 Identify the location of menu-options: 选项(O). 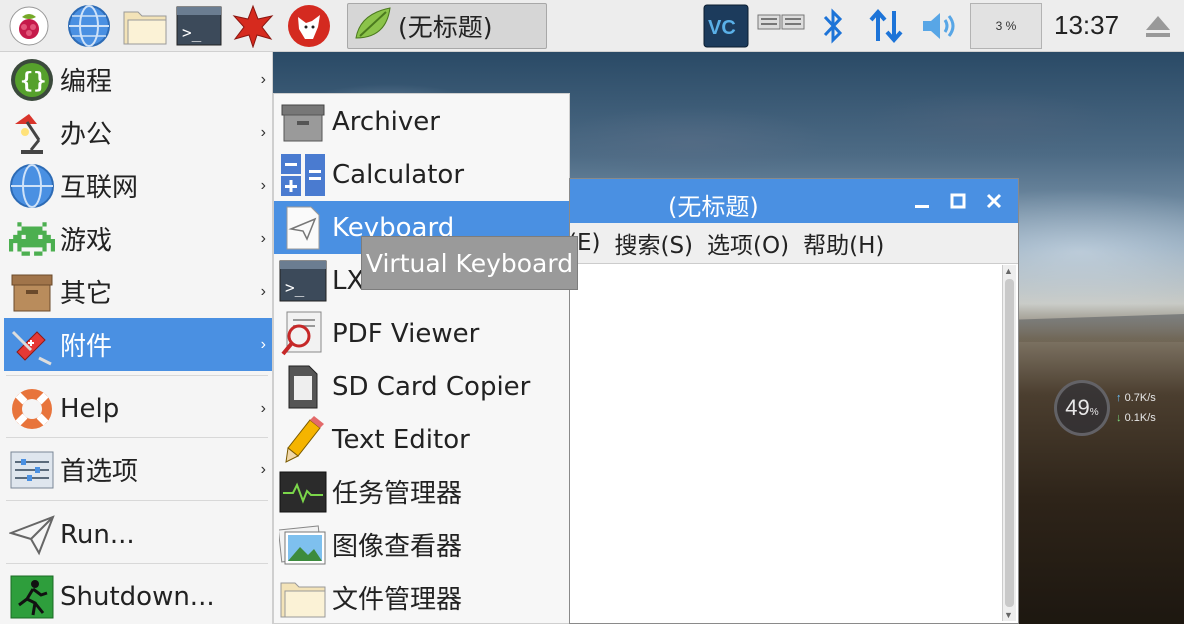
(748, 243).